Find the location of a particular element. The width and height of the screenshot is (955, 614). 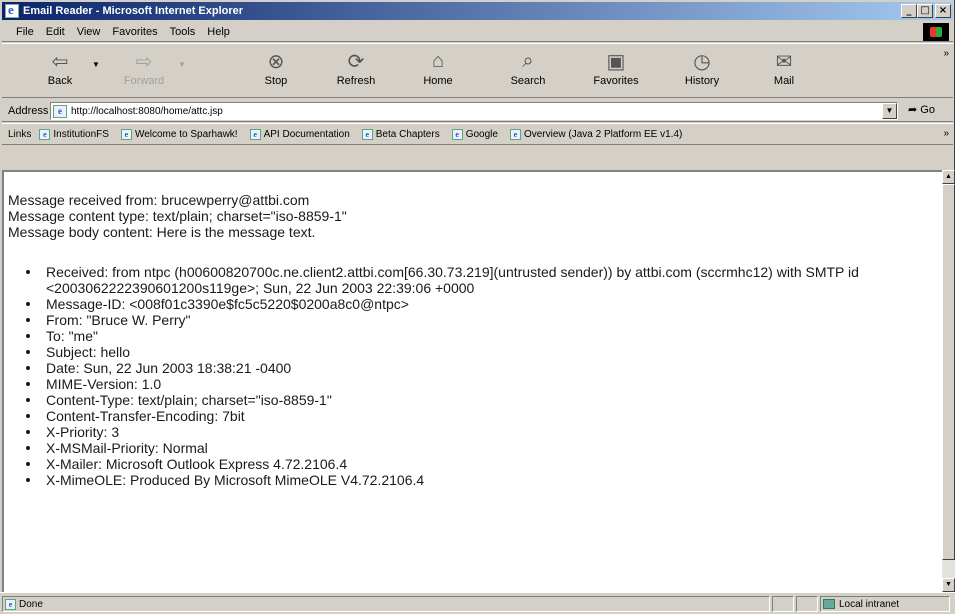

header-item: Content-Transfer-Encoding: 7bit is located at coordinates (482, 416).